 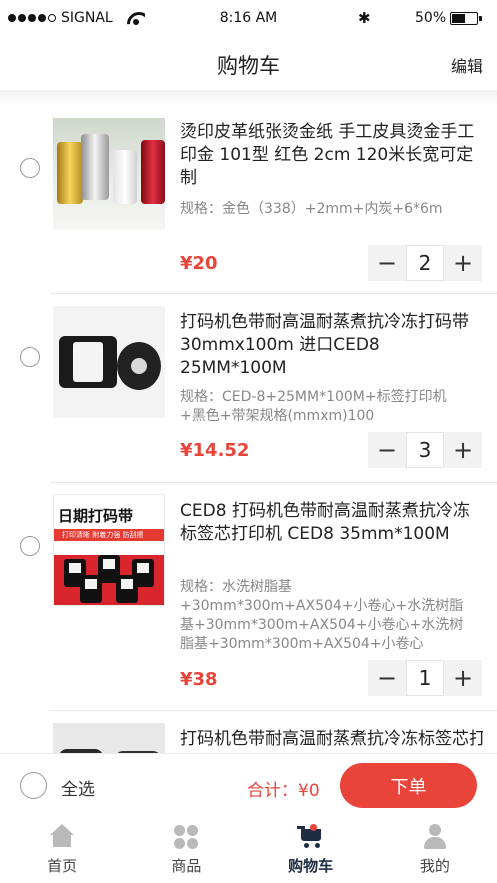 What do you see at coordinates (434, 866) in the screenshot?
I see `tab-label: 我的` at bounding box center [434, 866].